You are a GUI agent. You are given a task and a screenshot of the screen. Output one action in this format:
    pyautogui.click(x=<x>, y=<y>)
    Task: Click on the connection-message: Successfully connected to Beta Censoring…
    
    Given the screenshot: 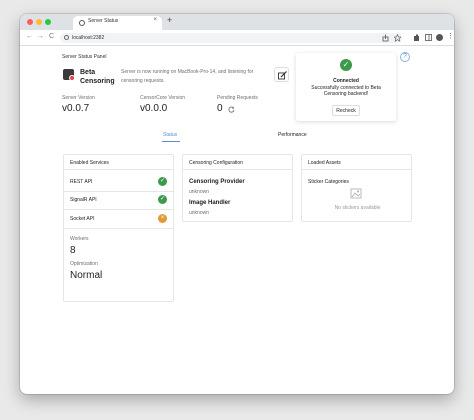 What is the action you would take?
    pyautogui.click(x=346, y=91)
    